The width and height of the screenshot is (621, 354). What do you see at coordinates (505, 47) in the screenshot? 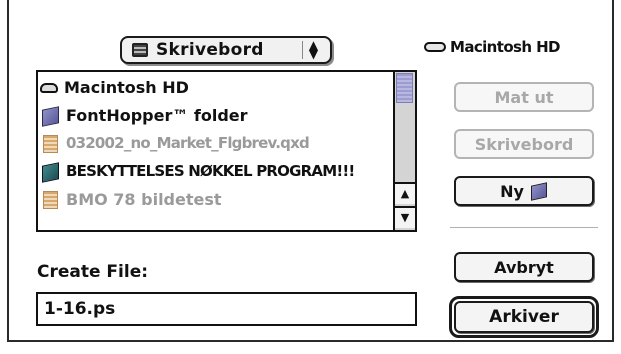
I see `volume-label: Macintosh HD` at bounding box center [505, 47].